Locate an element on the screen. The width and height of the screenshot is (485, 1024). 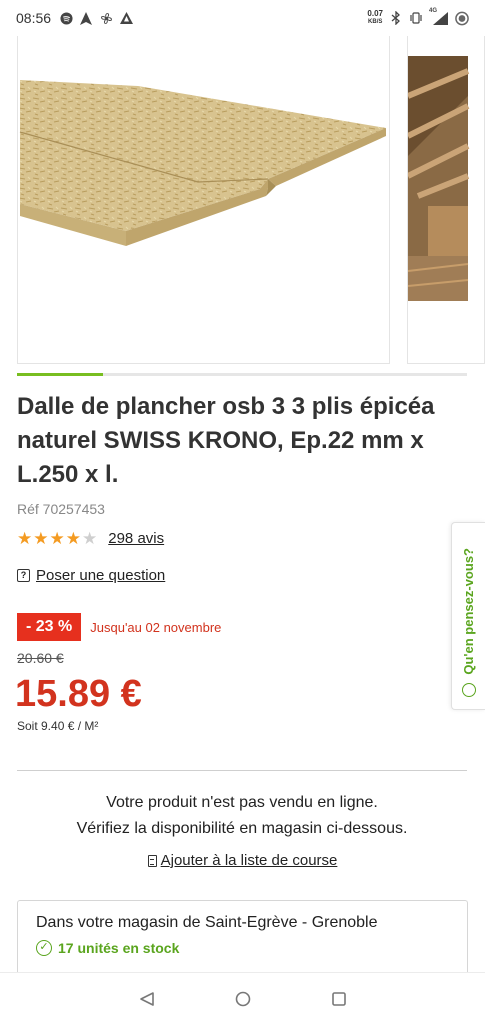
feedback-label: Qu'en pensez-vous? is located at coordinates (468, 611).